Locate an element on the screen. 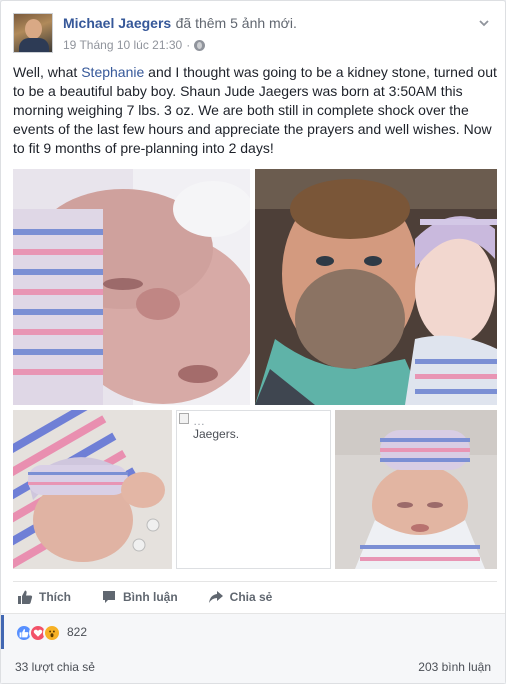  comment-label: Bình luận is located at coordinates (150, 596).